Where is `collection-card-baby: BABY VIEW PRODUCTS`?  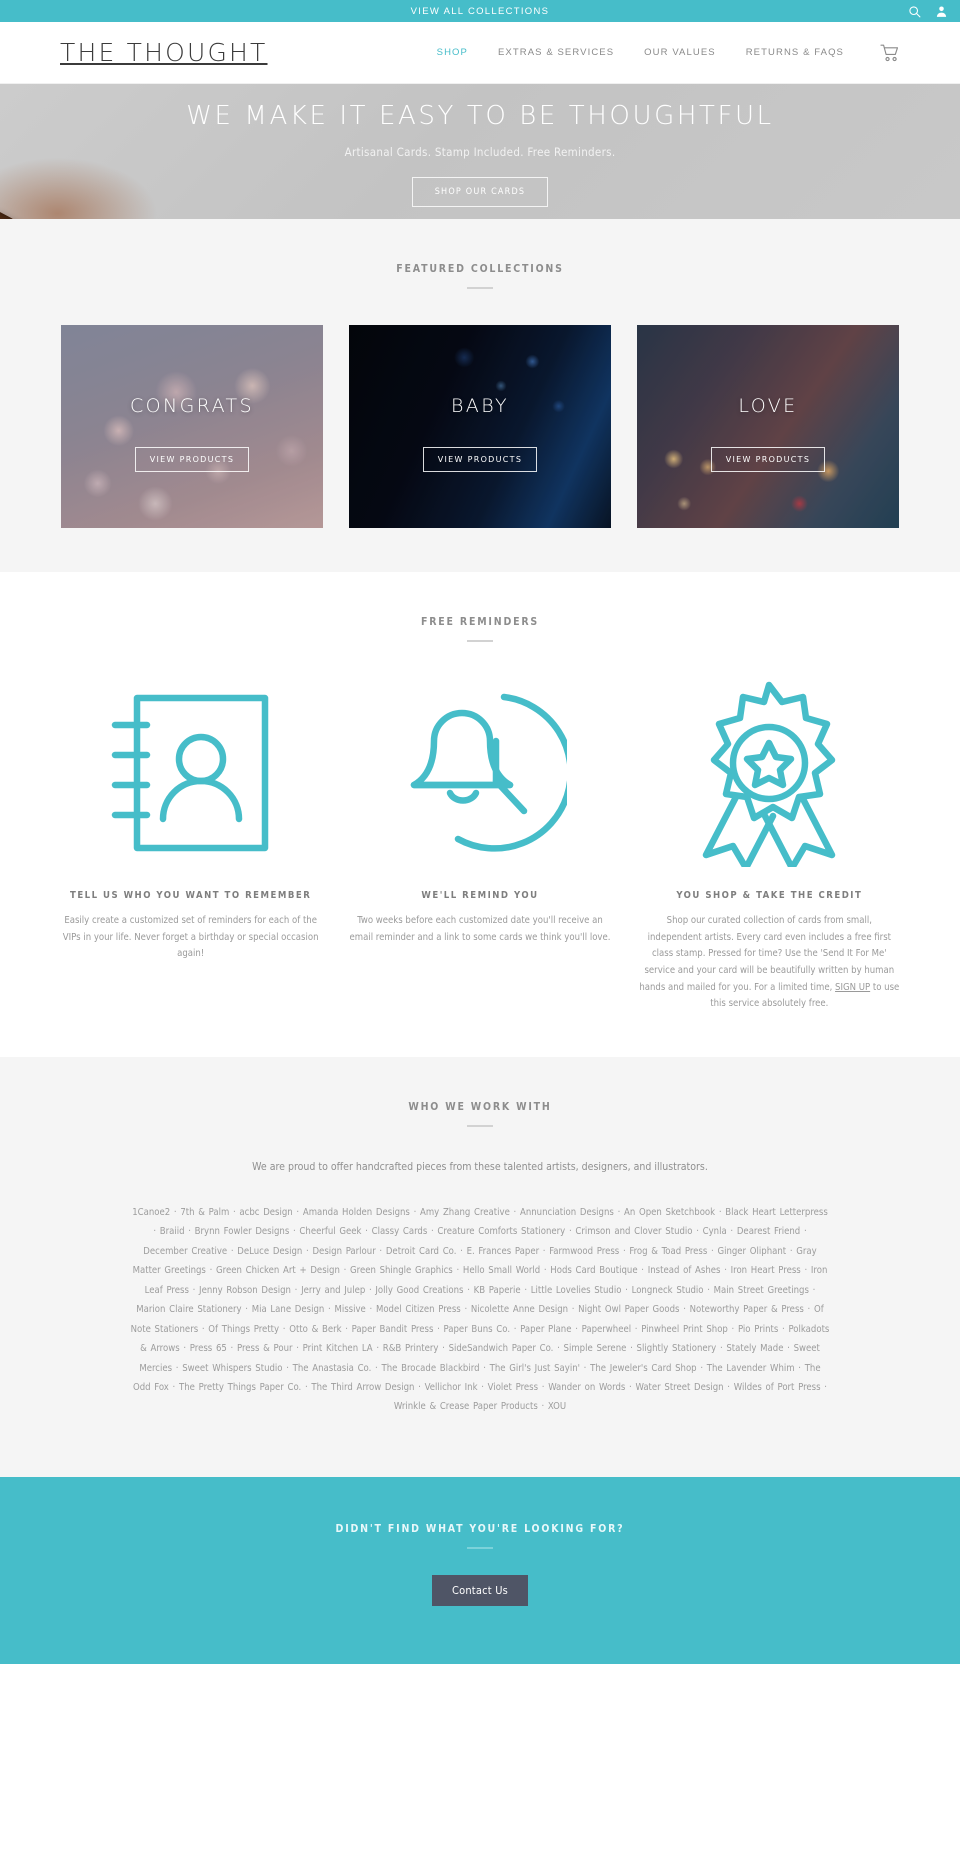 collection-card-baby: BABY VIEW PRODUCTS is located at coordinates (480, 426).